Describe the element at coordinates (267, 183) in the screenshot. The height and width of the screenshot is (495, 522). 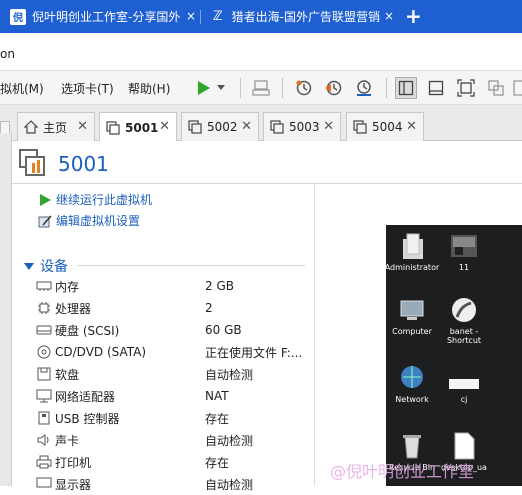
I see `divider` at that location.